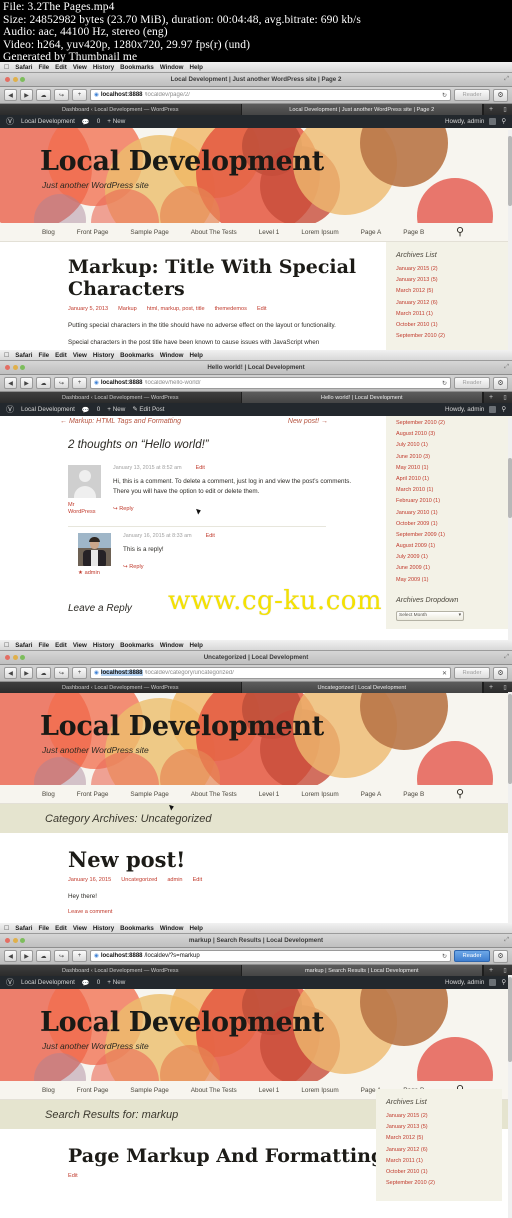 The height and width of the screenshot is (1218, 512). I want to click on list-item: February 2010 (1), so click(454, 501).